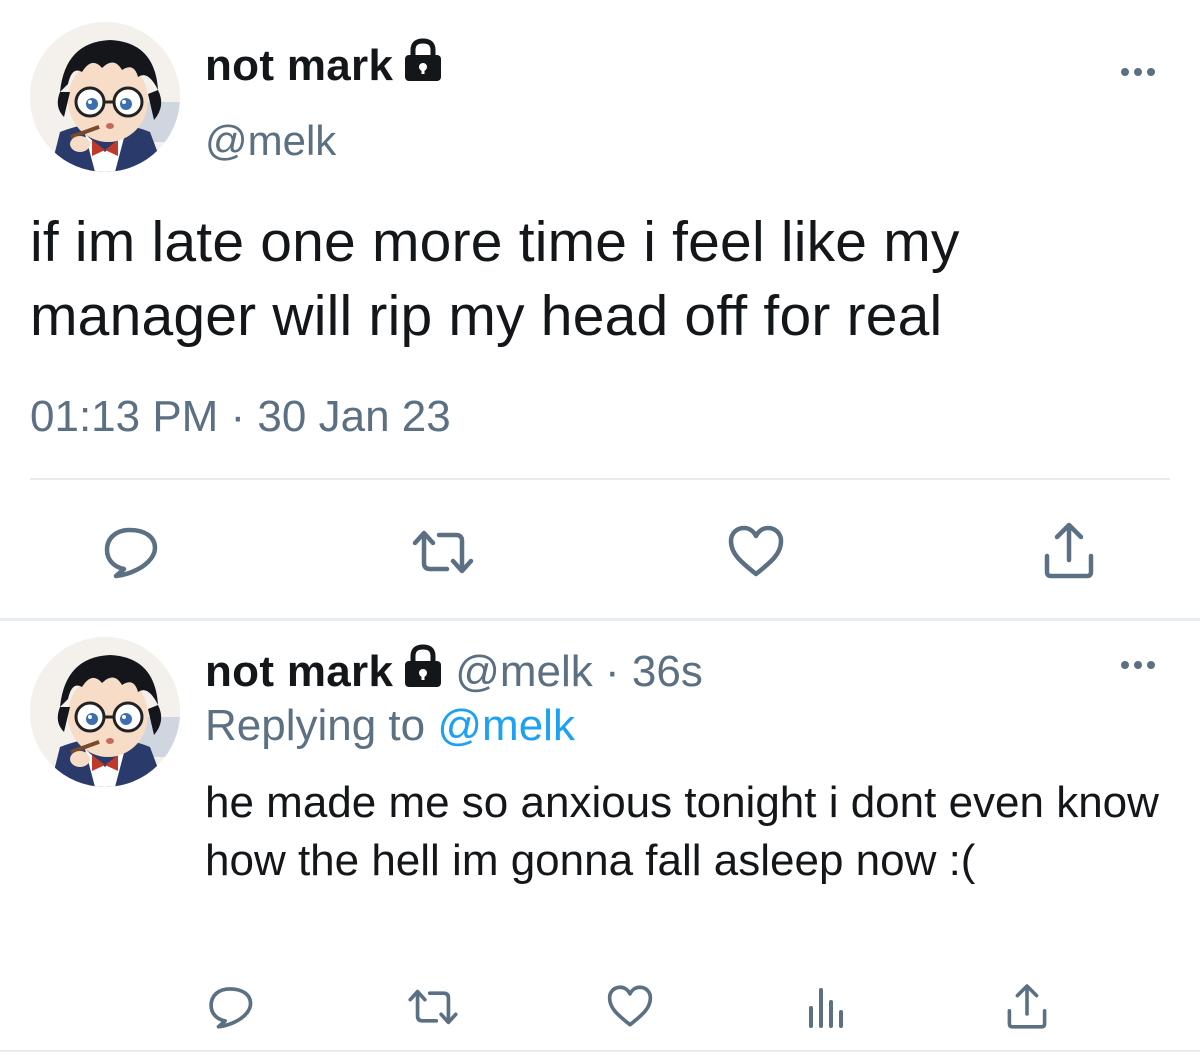 The height and width of the screenshot is (1055, 1200). I want to click on replying-to: Replying to @melk, so click(390, 726).